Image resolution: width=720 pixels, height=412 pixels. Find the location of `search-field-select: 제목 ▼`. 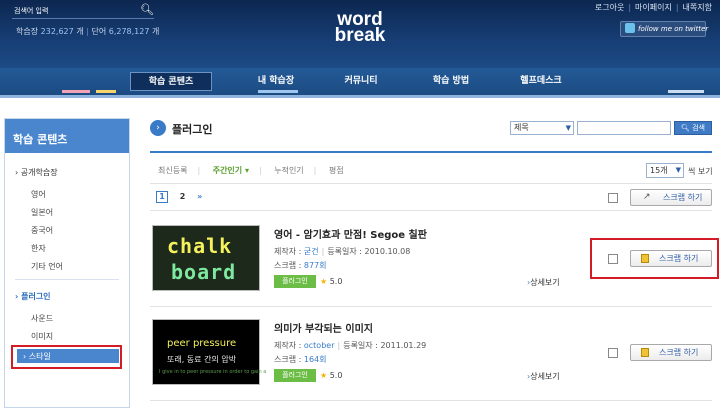

search-field-select: 제목 ▼ is located at coordinates (542, 128).